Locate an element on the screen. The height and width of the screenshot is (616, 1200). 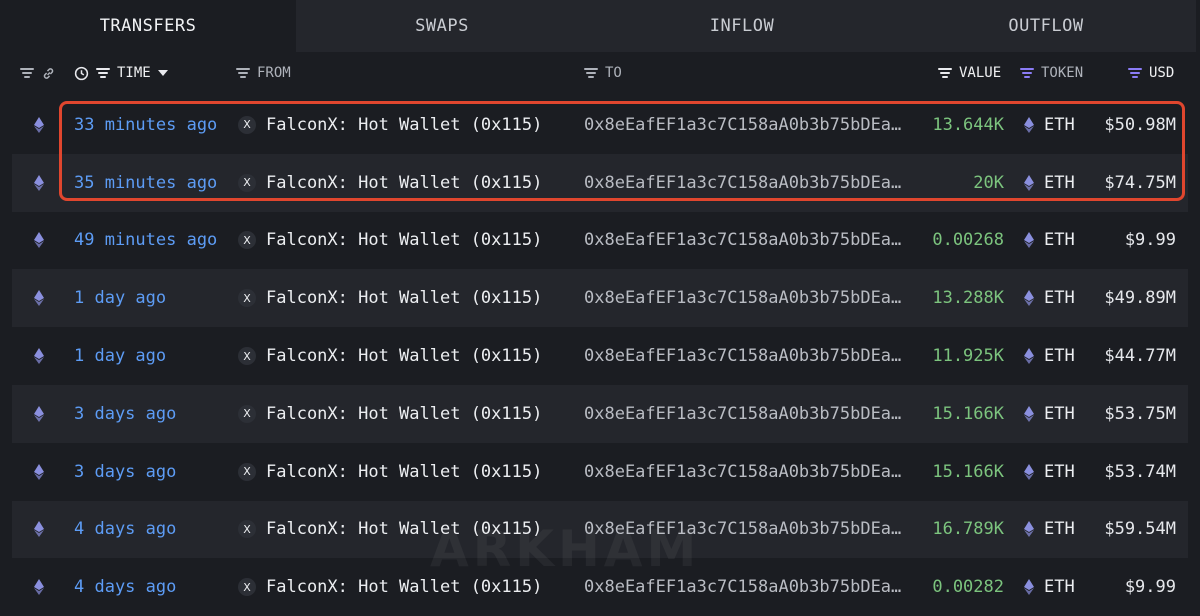
caret-down-icon is located at coordinates (162, 73).